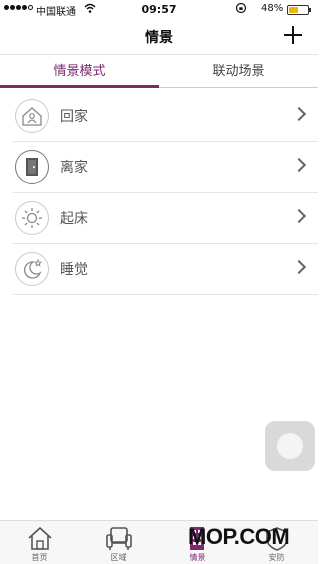 The height and width of the screenshot is (564, 320). Describe the element at coordinates (74, 270) in the screenshot. I see `scene-label: 睡觉` at that location.